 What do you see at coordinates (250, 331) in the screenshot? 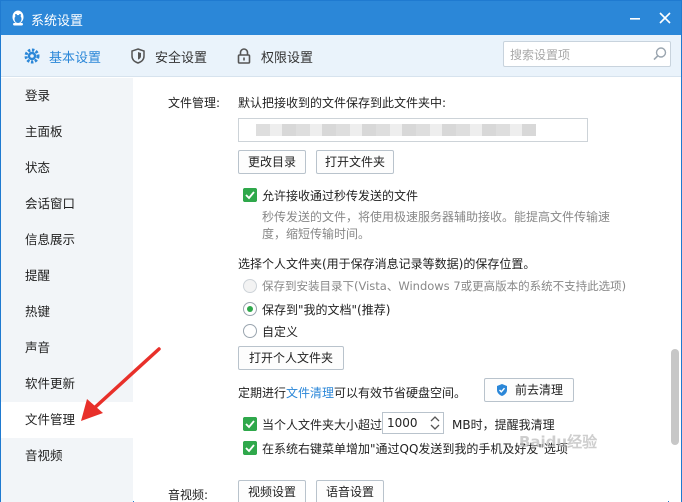
I see `radio-custom` at bounding box center [250, 331].